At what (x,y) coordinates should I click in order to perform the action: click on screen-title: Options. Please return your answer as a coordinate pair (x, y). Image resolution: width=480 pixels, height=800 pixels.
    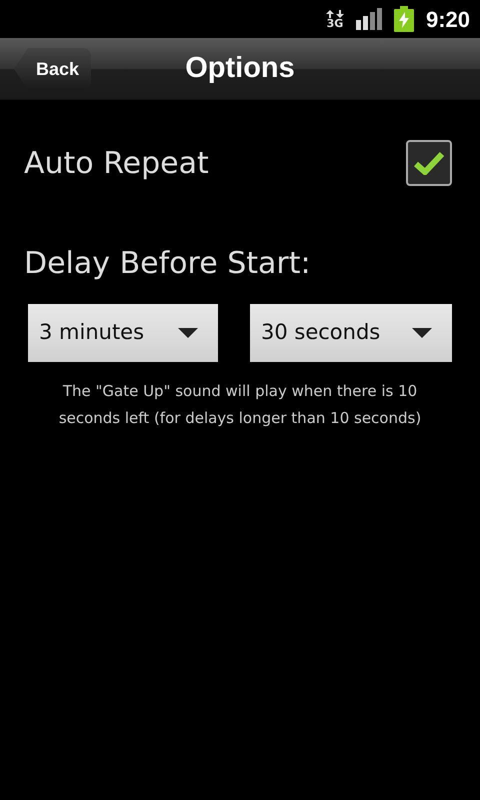
    Looking at the image, I should click on (240, 68).